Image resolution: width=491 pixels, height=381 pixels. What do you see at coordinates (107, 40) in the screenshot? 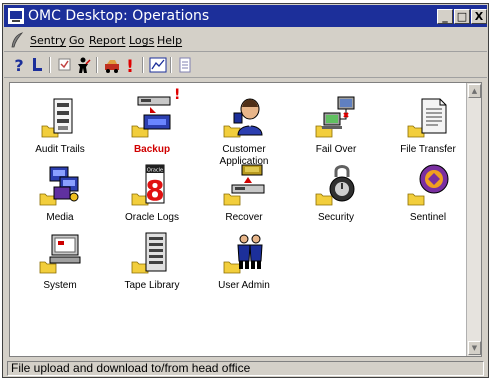
I see `menu-report: Report` at bounding box center [107, 40].